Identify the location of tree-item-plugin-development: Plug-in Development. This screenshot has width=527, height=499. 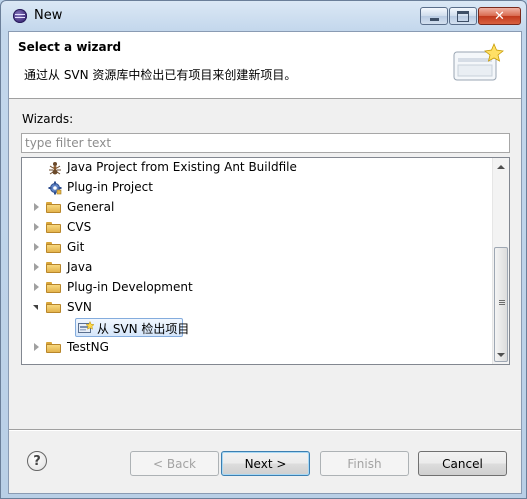
(257, 288).